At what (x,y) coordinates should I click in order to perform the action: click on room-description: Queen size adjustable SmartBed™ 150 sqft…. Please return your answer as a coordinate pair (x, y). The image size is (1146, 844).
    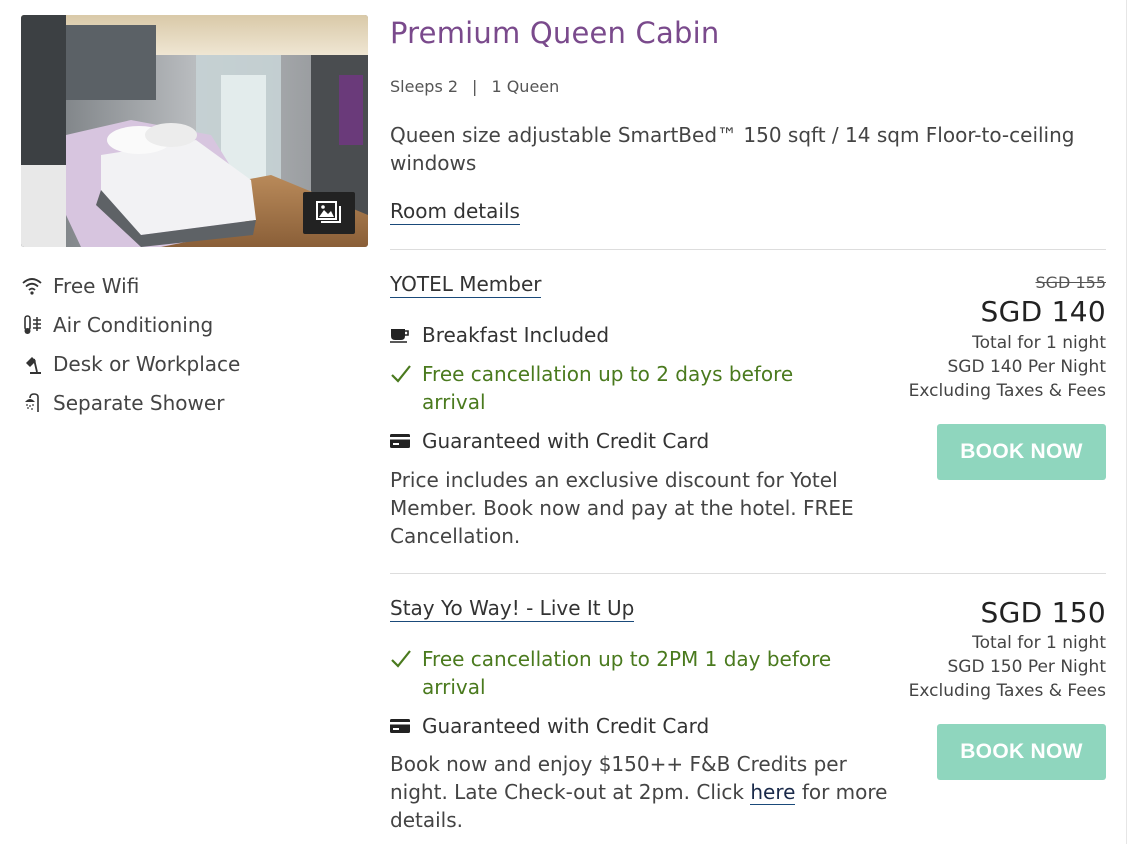
    Looking at the image, I should click on (732, 149).